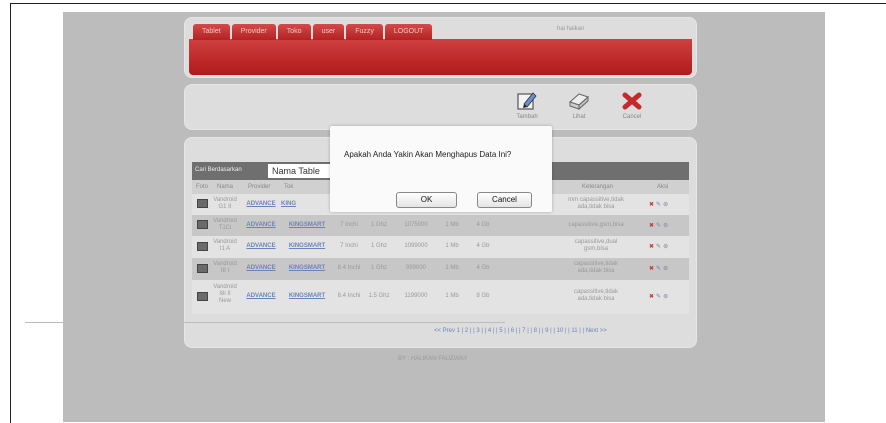 The image size is (886, 423). Describe the element at coordinates (253, 32) in the screenshot. I see `tab-provider: Provider` at that location.